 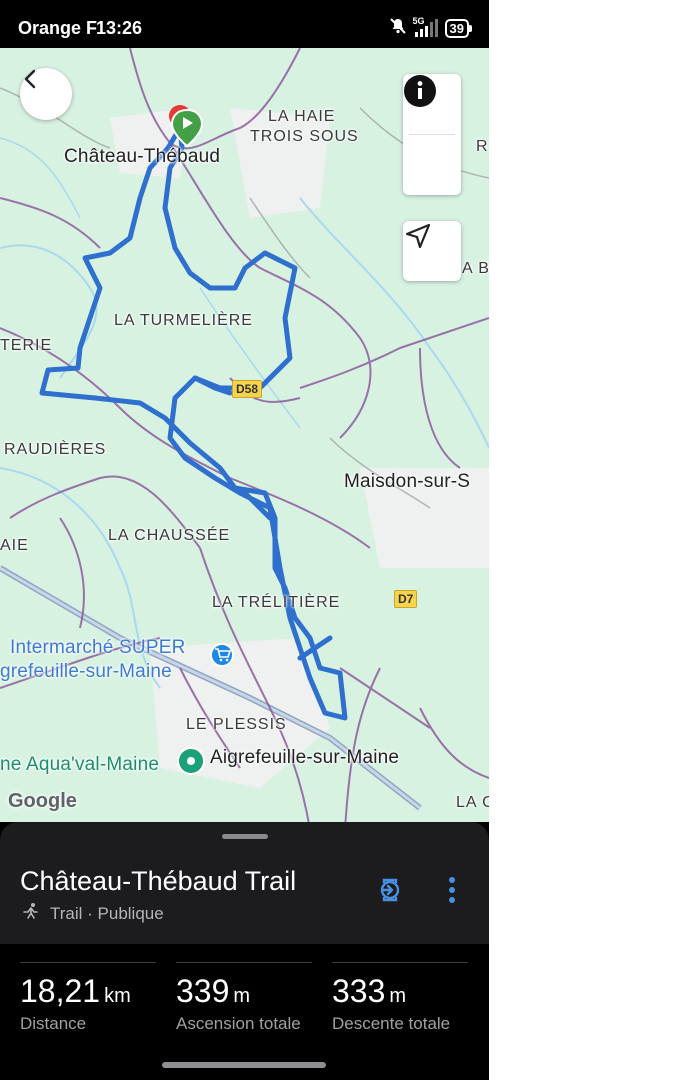 What do you see at coordinates (472, 802) in the screenshot?
I see `map-label-edge-la: LA C` at bounding box center [472, 802].